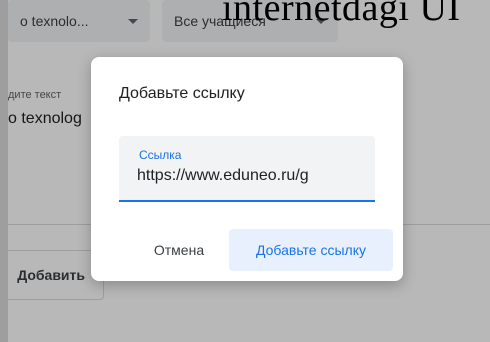 The image size is (490, 342). I want to click on add-link-button: Добавьте ссылку, so click(311, 250).